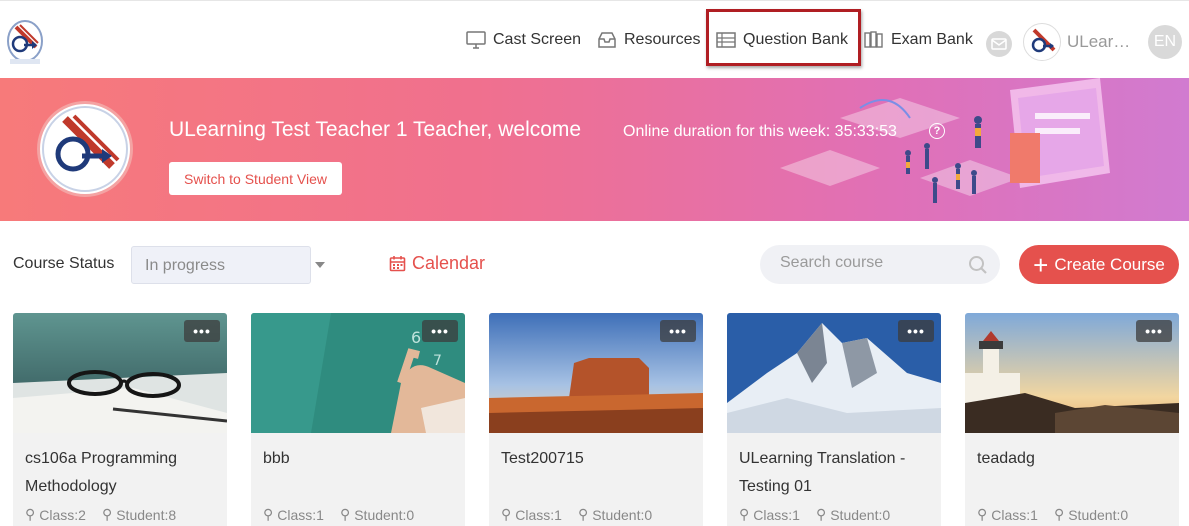  What do you see at coordinates (783, 37) in the screenshot?
I see `question-bank-highlight` at bounding box center [783, 37].